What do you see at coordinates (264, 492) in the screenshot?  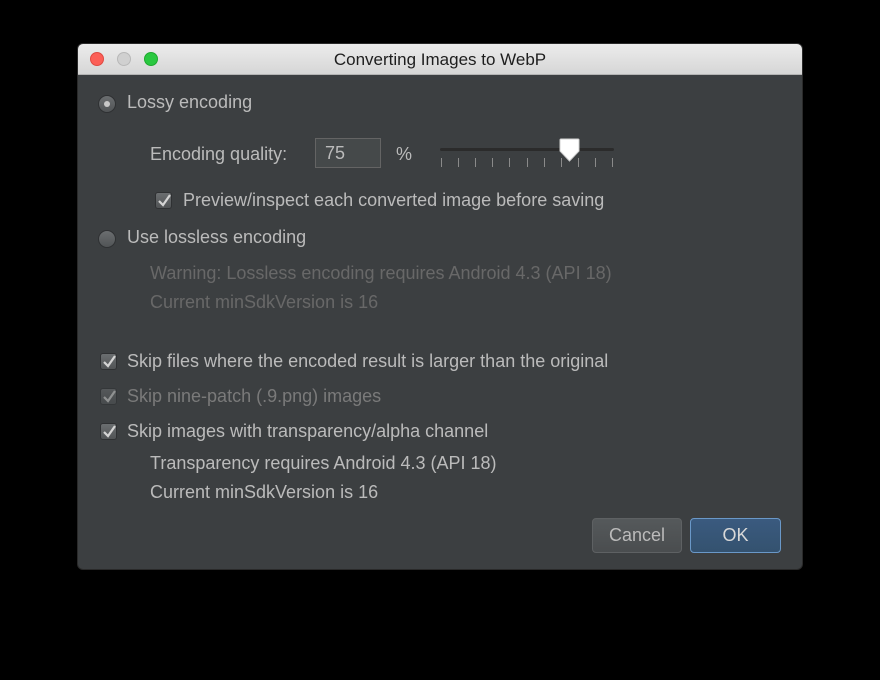 I see `transparency-min-sdk-text: Current minSdkVersion is 16` at bounding box center [264, 492].